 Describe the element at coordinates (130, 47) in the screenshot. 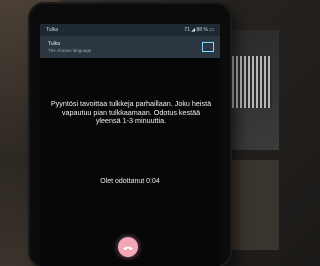

I see `notification-banner: Tulka The chosen language` at that location.